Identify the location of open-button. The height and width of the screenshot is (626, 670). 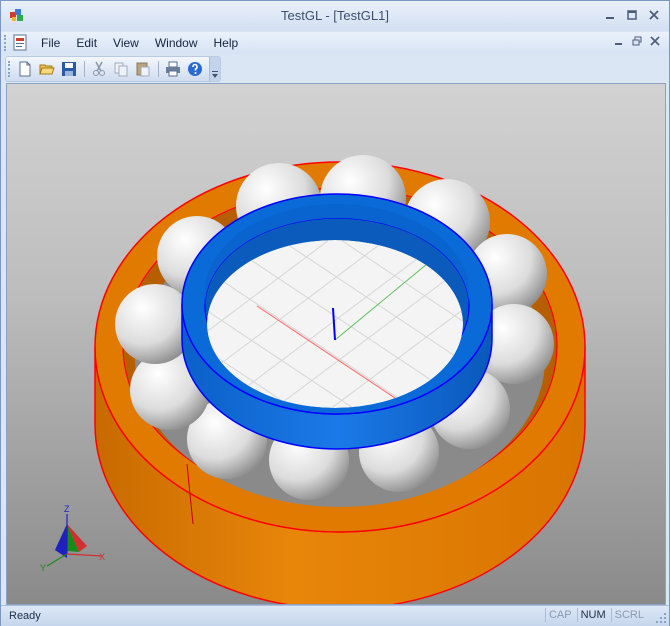
(47, 69).